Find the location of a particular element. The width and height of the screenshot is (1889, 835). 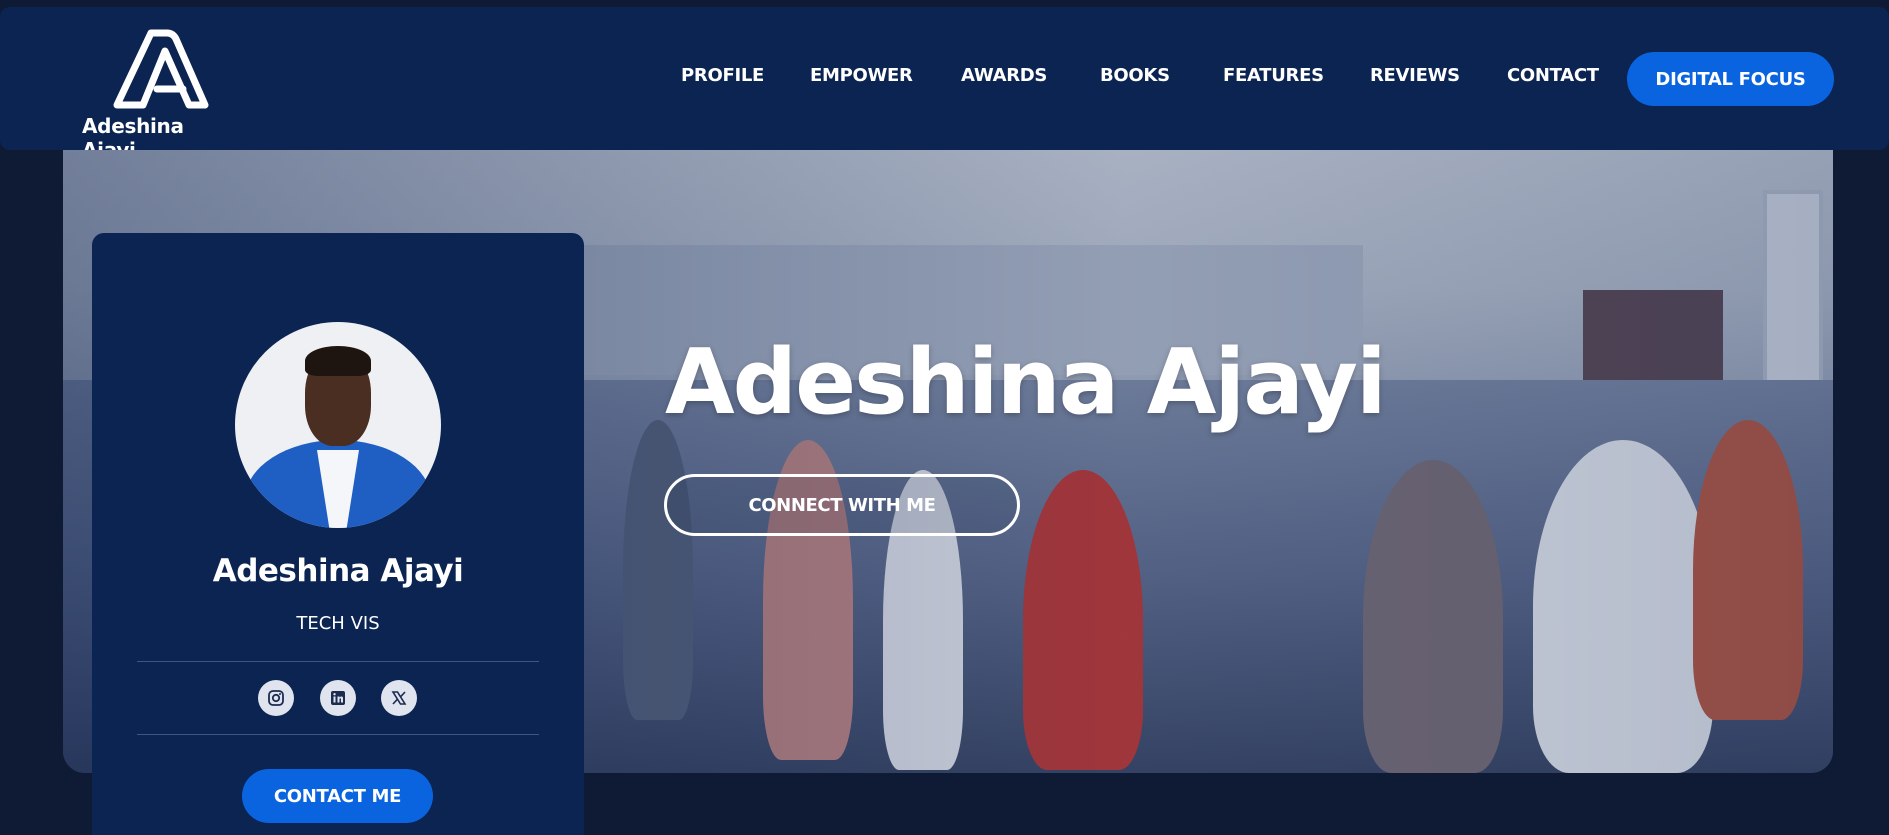

instagram-icon is located at coordinates (276, 698).